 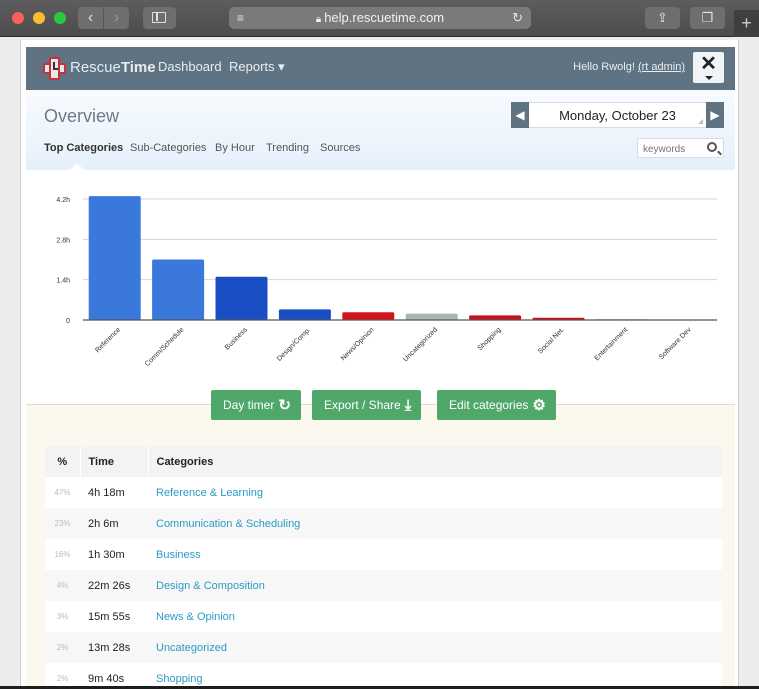 I want to click on search-icon, so click(x=712, y=147).